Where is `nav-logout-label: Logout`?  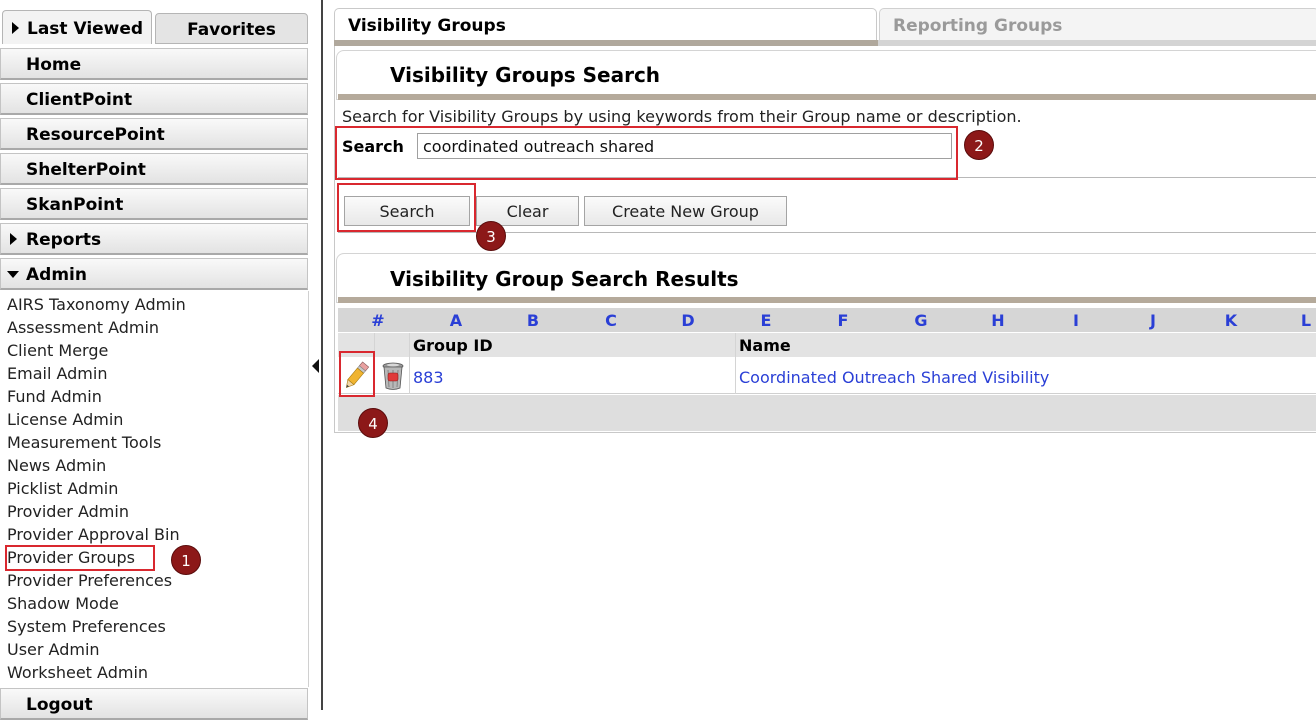 nav-logout-label: Logout is located at coordinates (59, 705).